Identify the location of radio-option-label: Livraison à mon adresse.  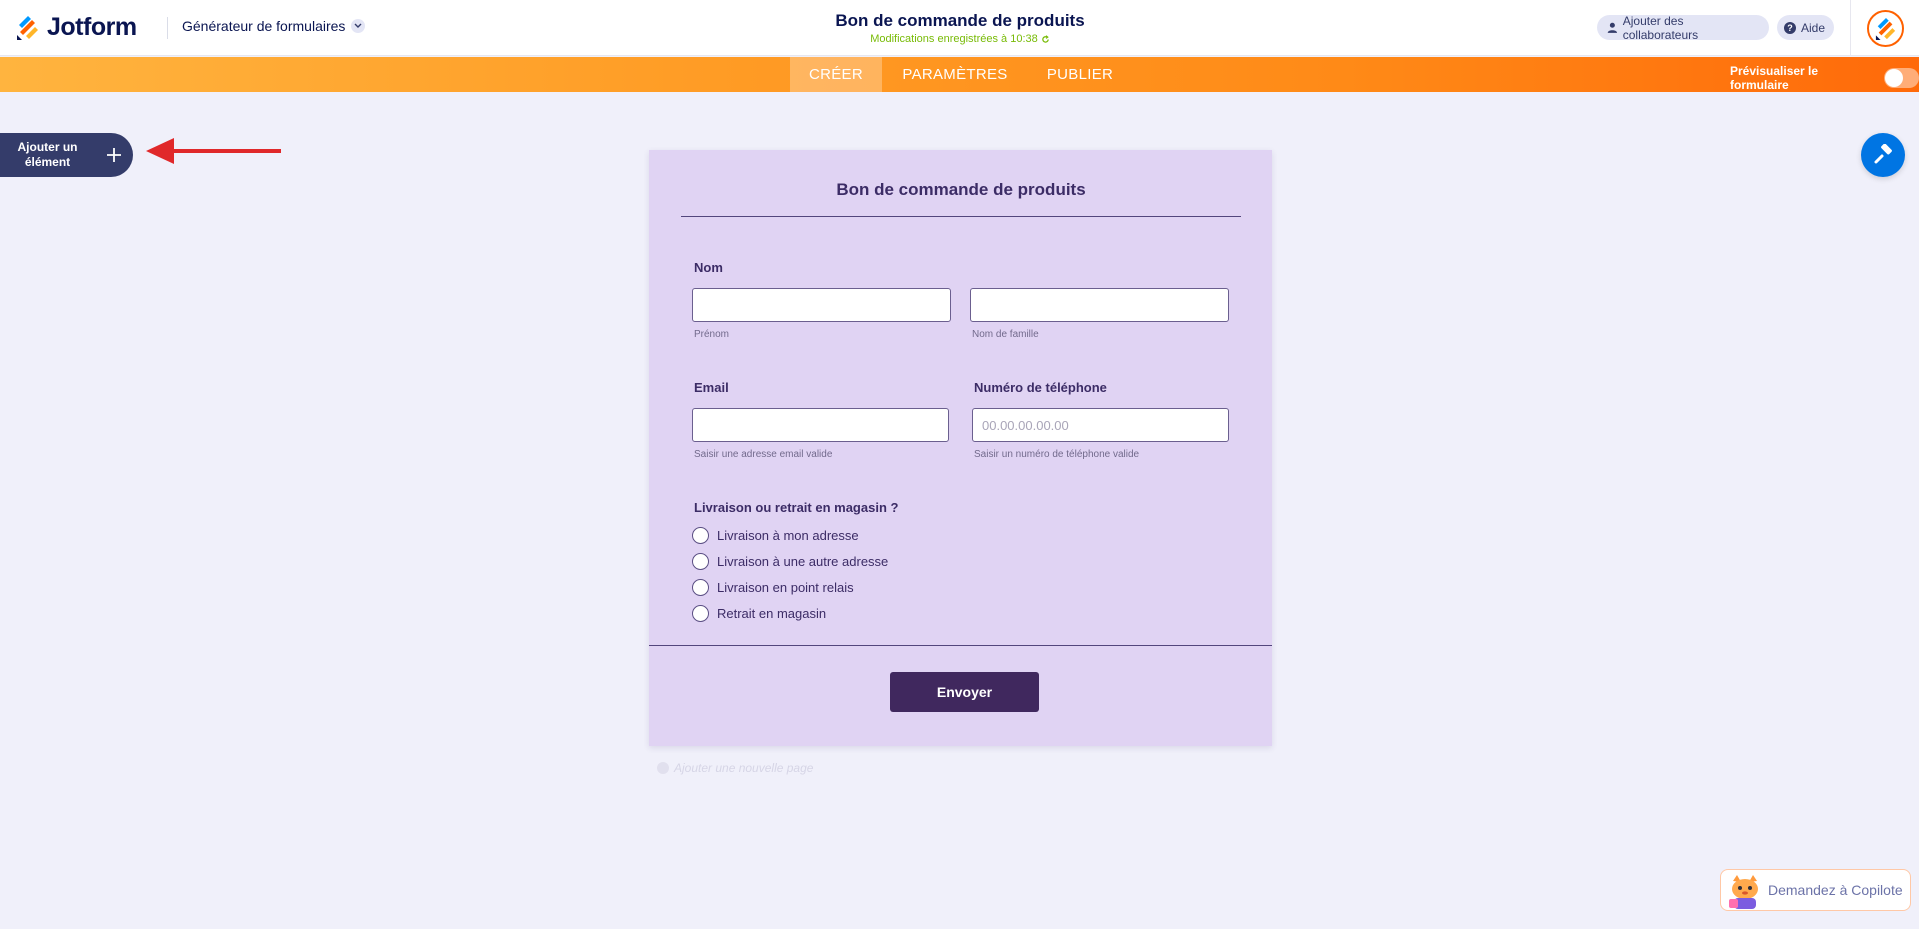
(788, 535).